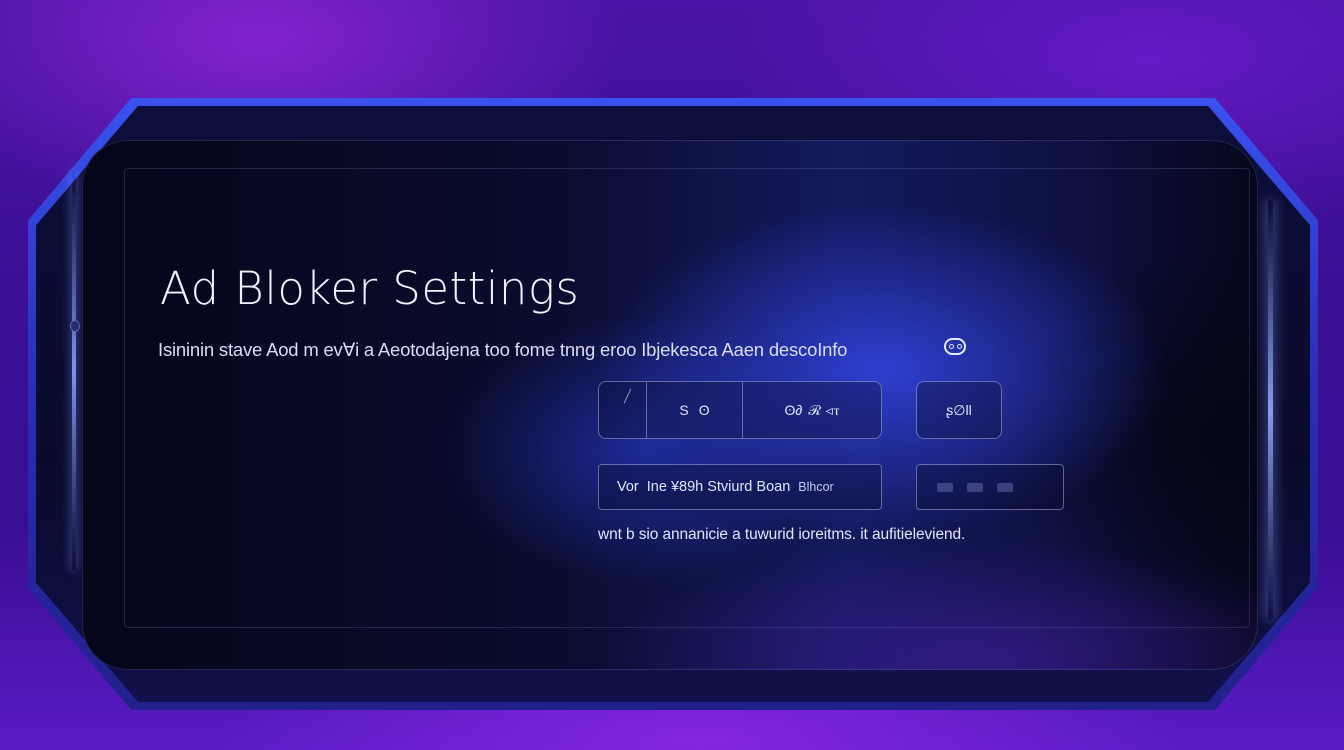 This screenshot has width=1344, height=750. Describe the element at coordinates (990, 487) in the screenshot. I see `toggle-options` at that location.